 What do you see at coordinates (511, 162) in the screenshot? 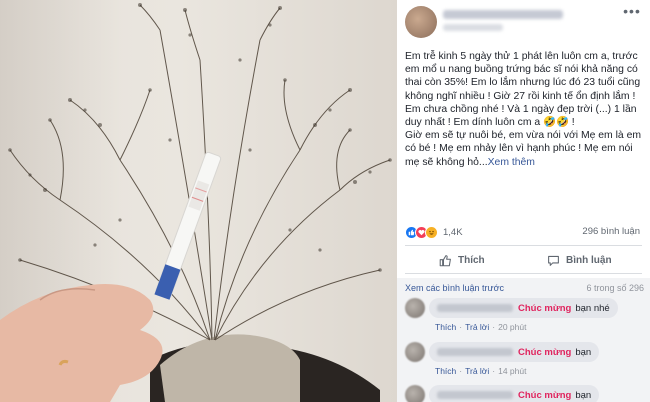
I see `see-more-link: Xem thêm` at bounding box center [511, 162].